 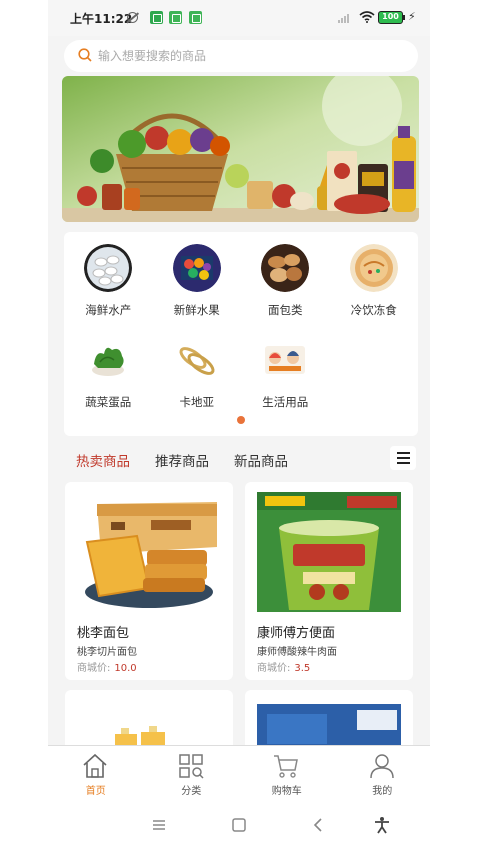 I want to click on category-frozen: 冷饮冻食, so click(x=374, y=288).